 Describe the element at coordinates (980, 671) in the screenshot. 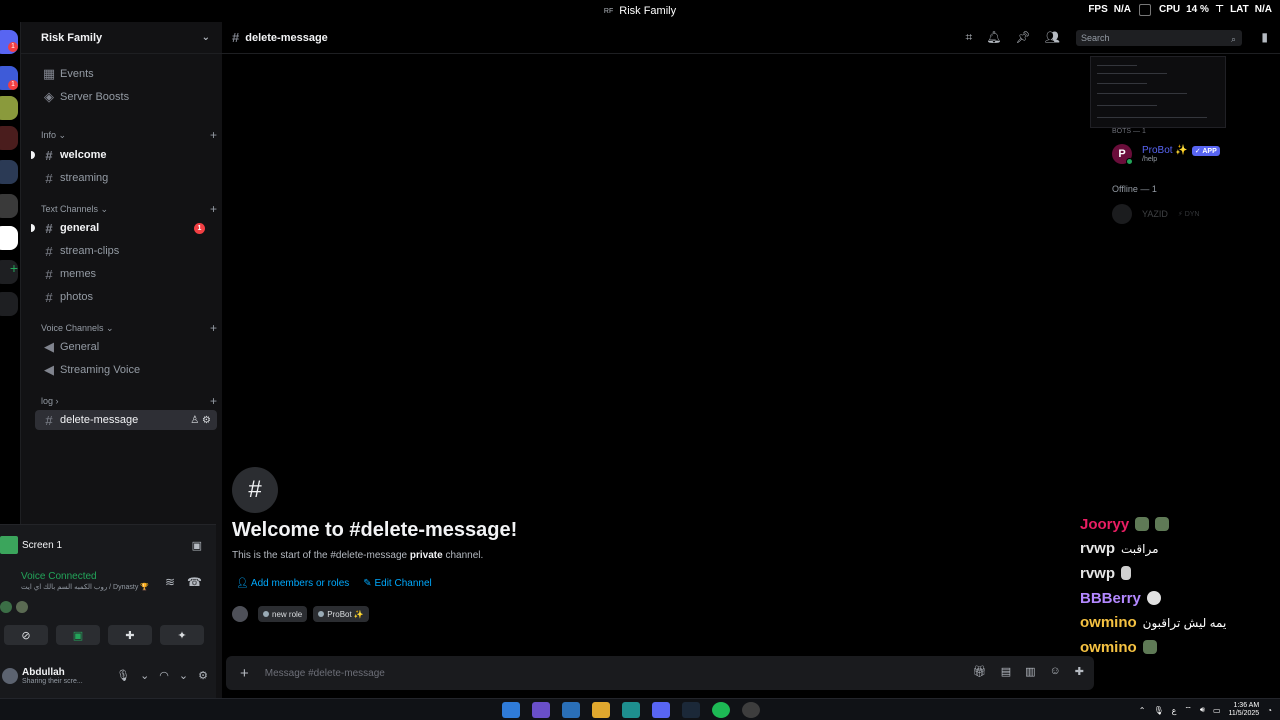

I see `gift-icon: 🎁︎` at that location.